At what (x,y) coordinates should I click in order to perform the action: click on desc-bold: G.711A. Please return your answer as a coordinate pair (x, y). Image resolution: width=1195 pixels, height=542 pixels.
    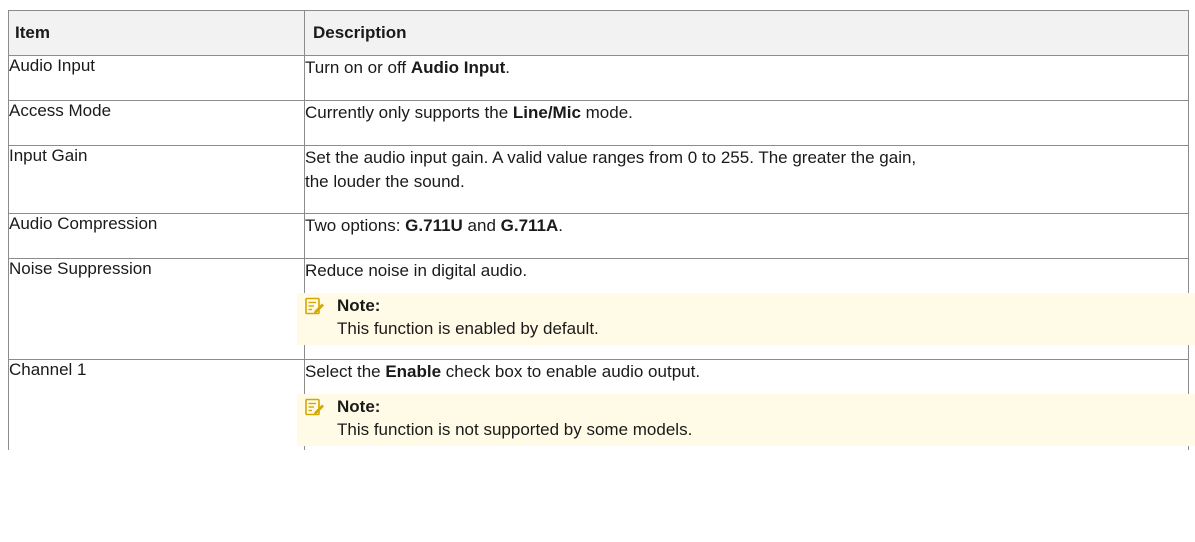
    Looking at the image, I should click on (529, 225).